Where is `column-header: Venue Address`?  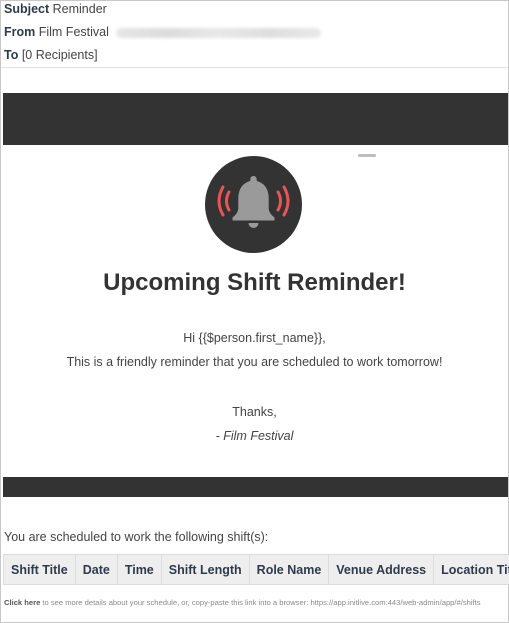 column-header: Venue Address is located at coordinates (381, 569).